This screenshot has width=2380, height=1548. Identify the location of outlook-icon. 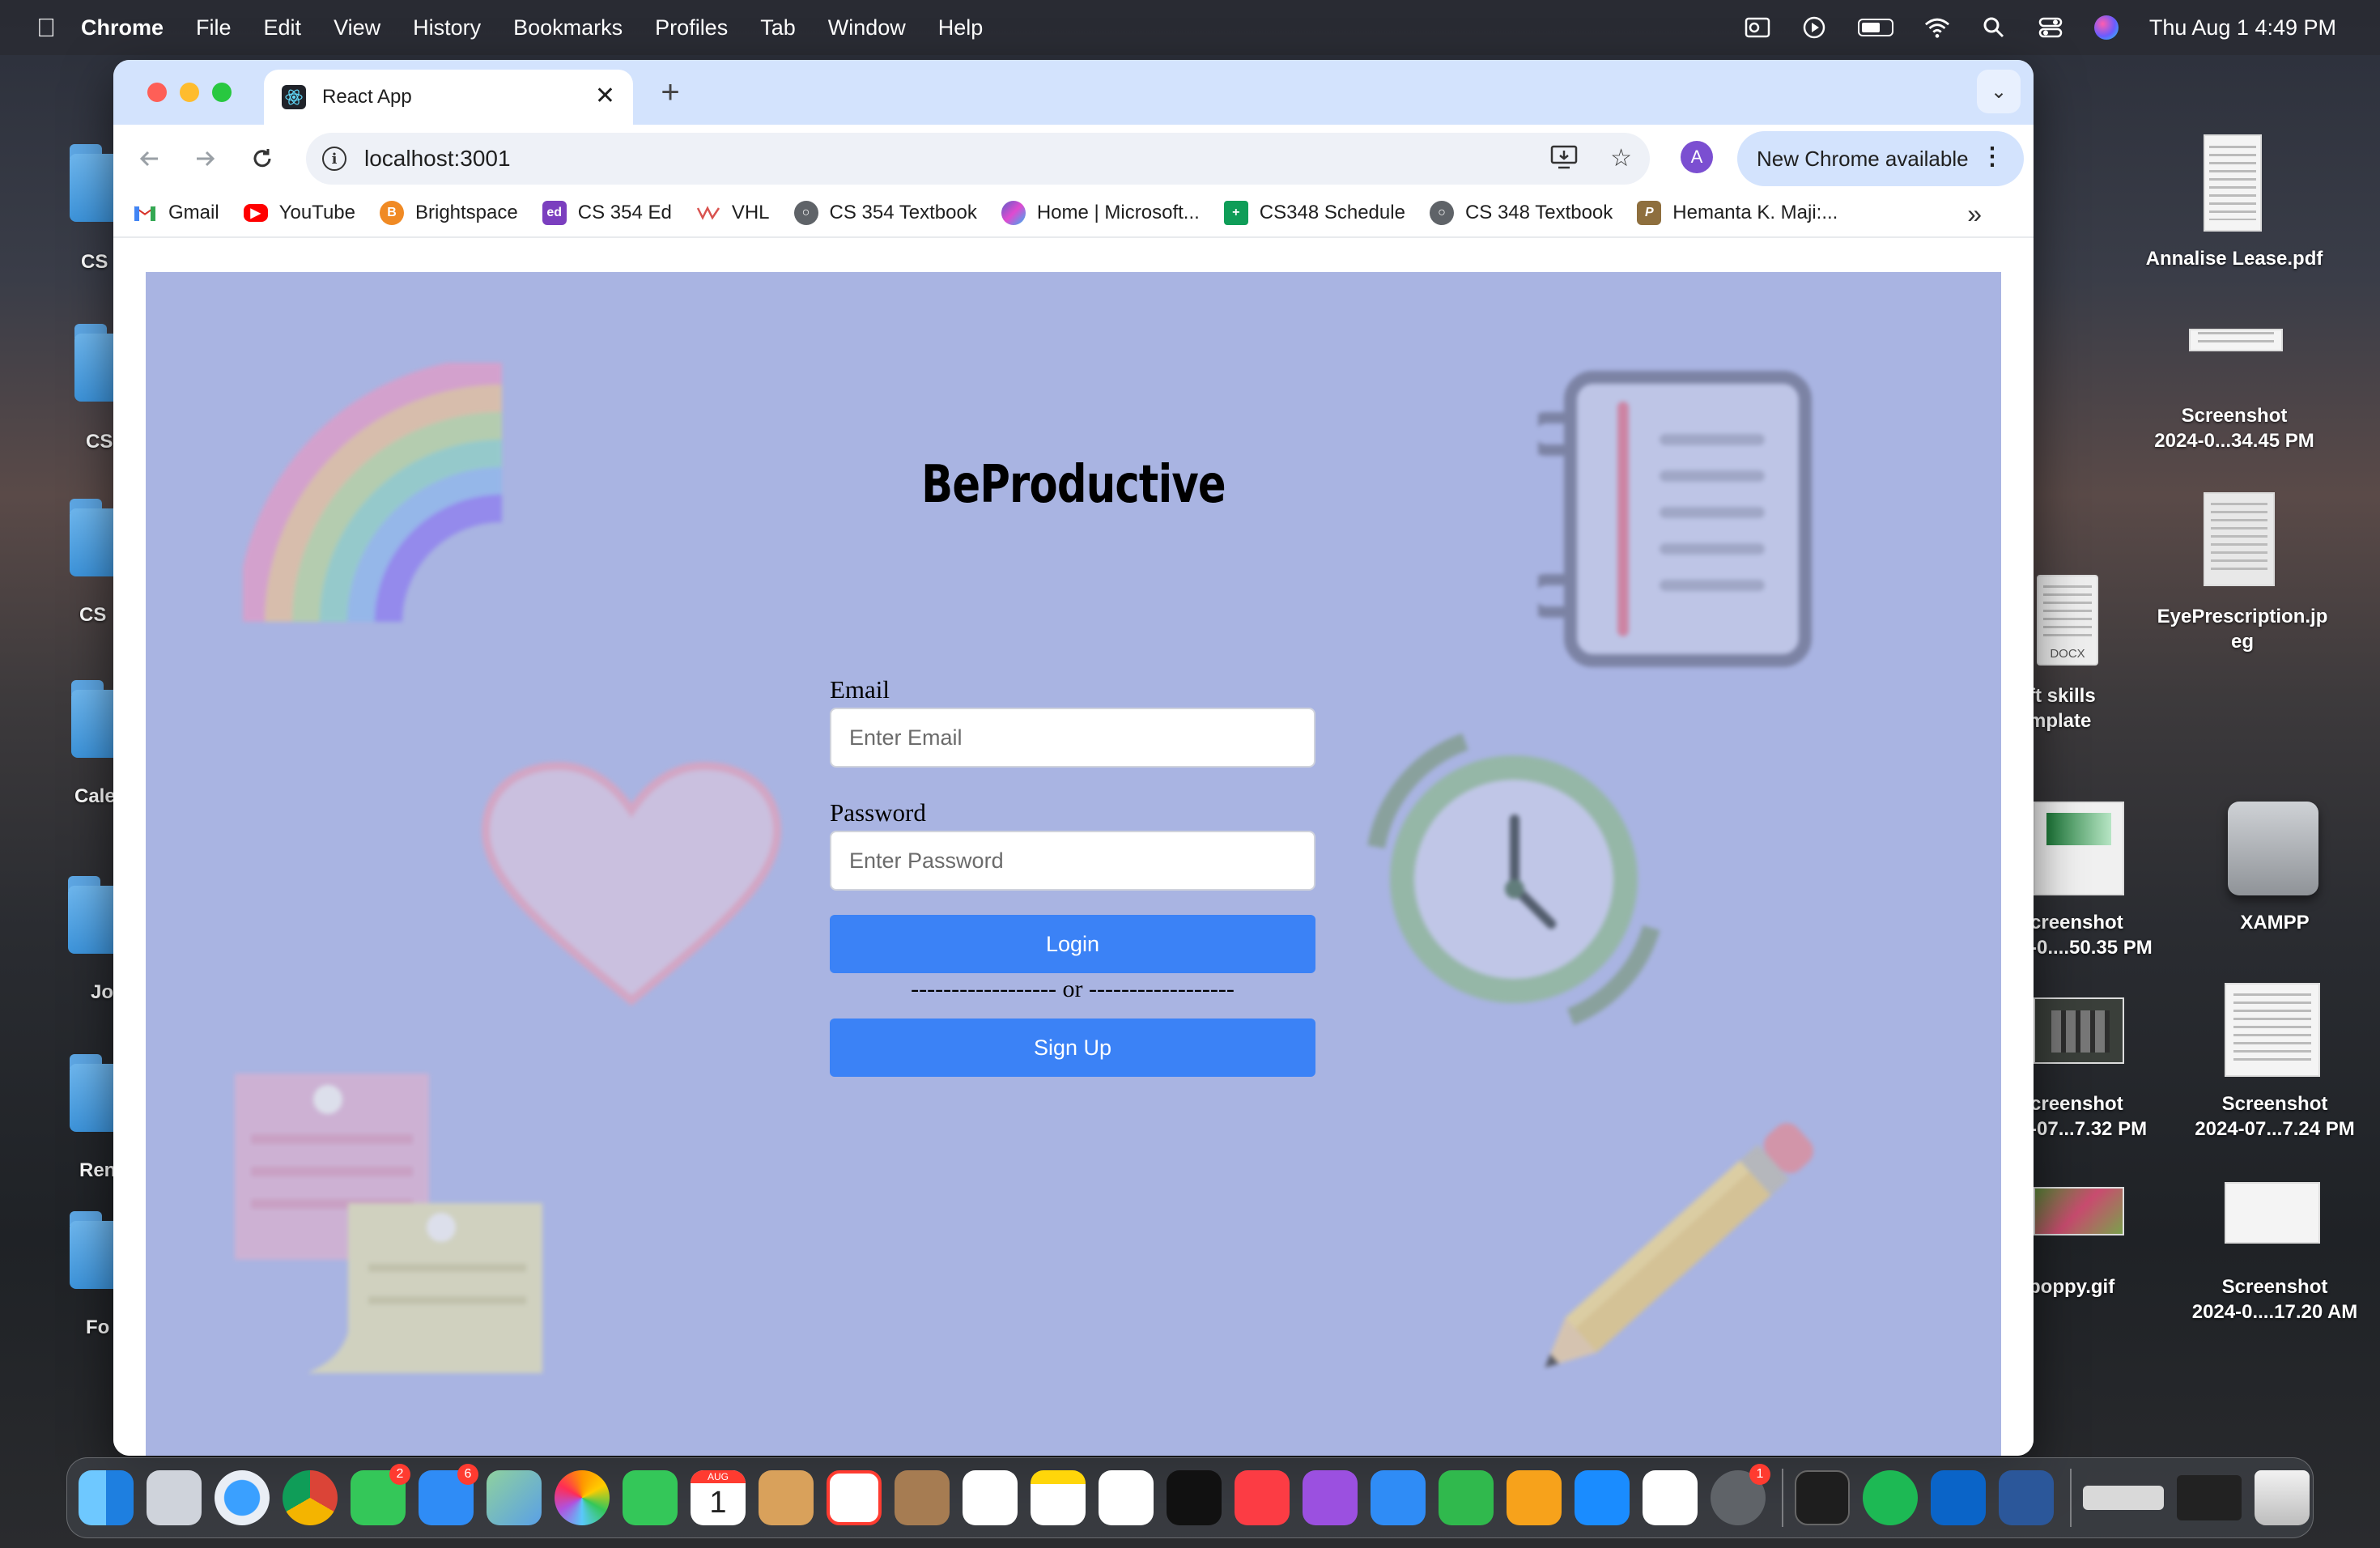
(1959, 1498).